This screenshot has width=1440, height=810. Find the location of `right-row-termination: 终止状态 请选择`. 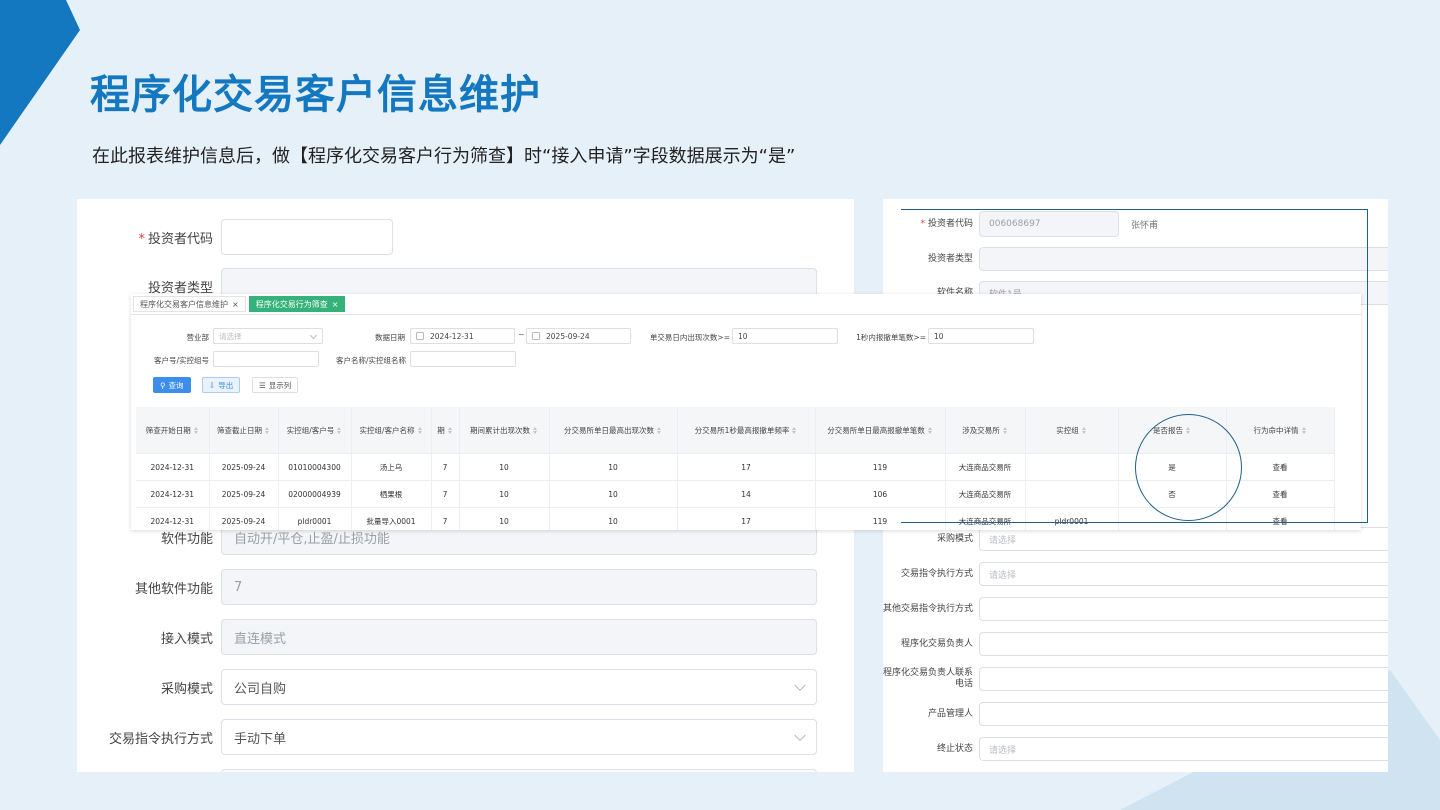

right-row-termination: 终止状态 请选择 is located at coordinates (1135, 749).